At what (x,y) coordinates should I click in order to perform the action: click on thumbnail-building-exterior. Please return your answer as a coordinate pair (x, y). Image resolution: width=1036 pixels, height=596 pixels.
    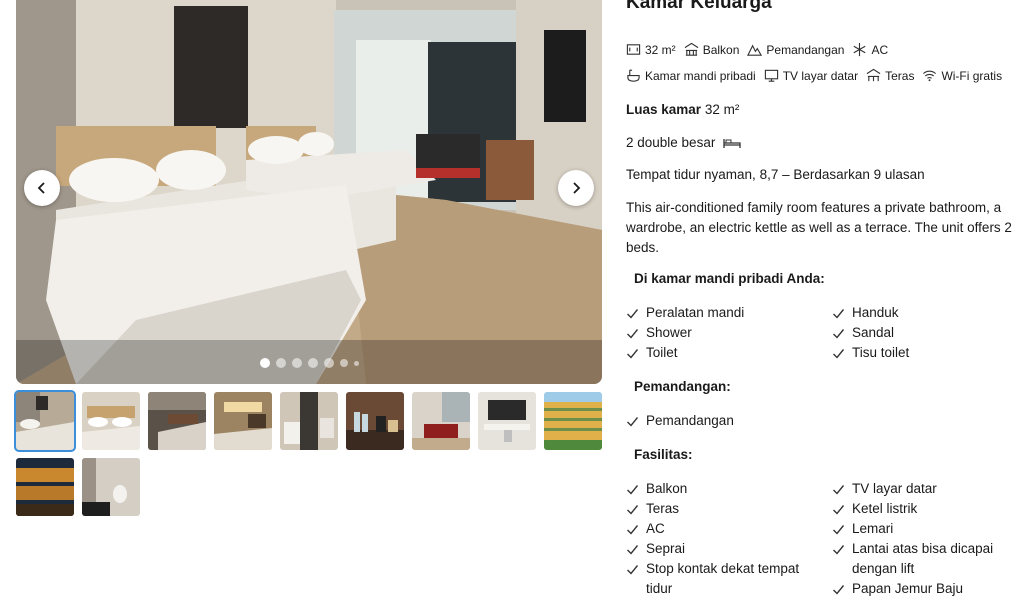
    Looking at the image, I should click on (573, 421).